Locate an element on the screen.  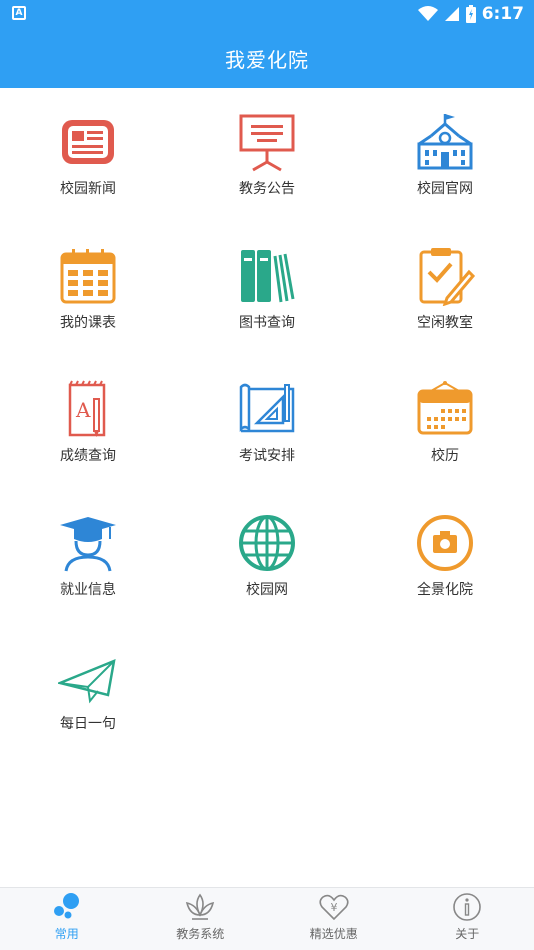
signal-icon is located at coordinates (451, 14).